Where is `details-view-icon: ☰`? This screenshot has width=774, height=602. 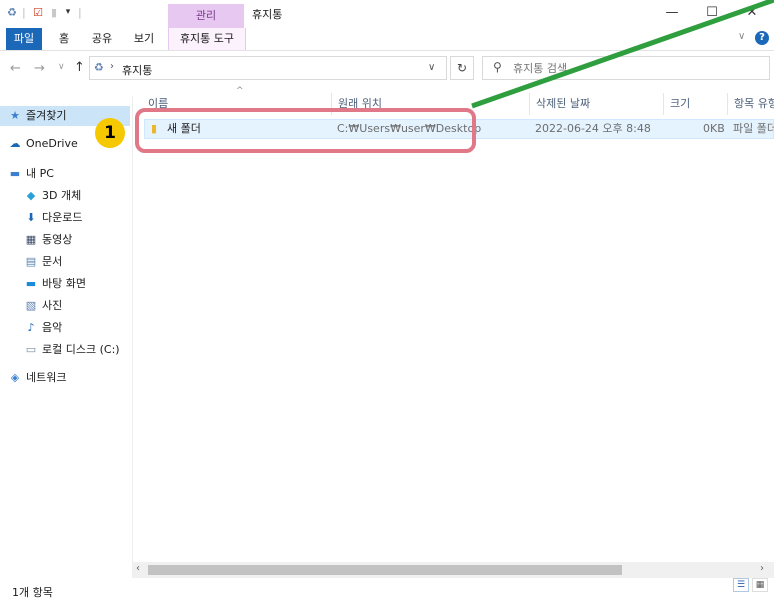 details-view-icon: ☰ is located at coordinates (741, 585).